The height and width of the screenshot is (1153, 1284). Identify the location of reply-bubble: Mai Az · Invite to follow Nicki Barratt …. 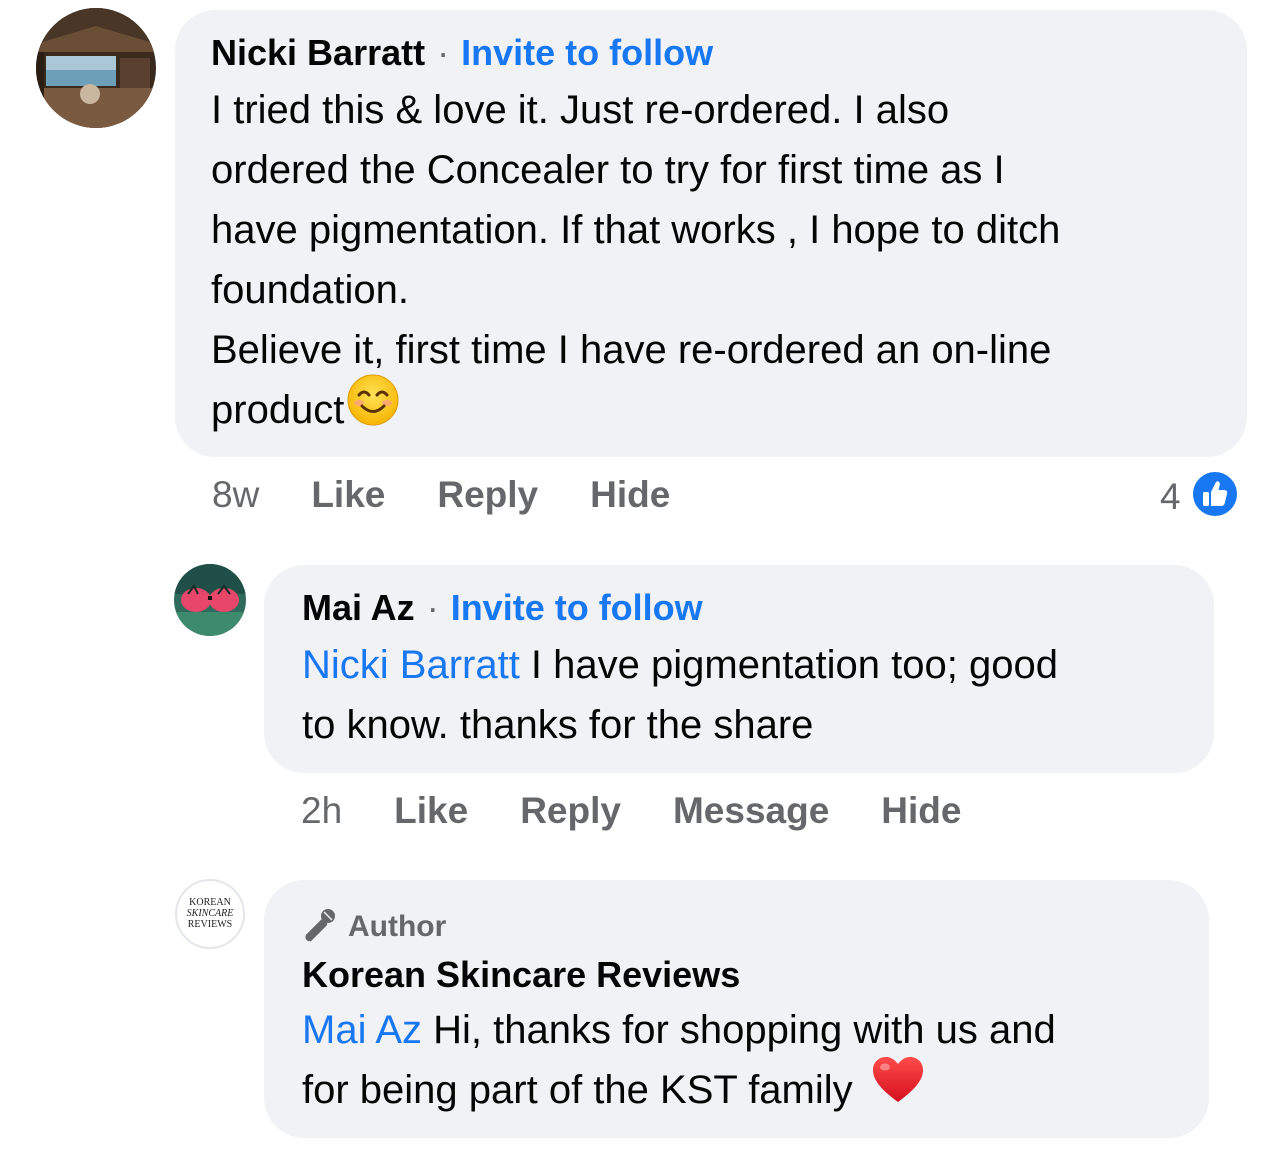
(739, 669).